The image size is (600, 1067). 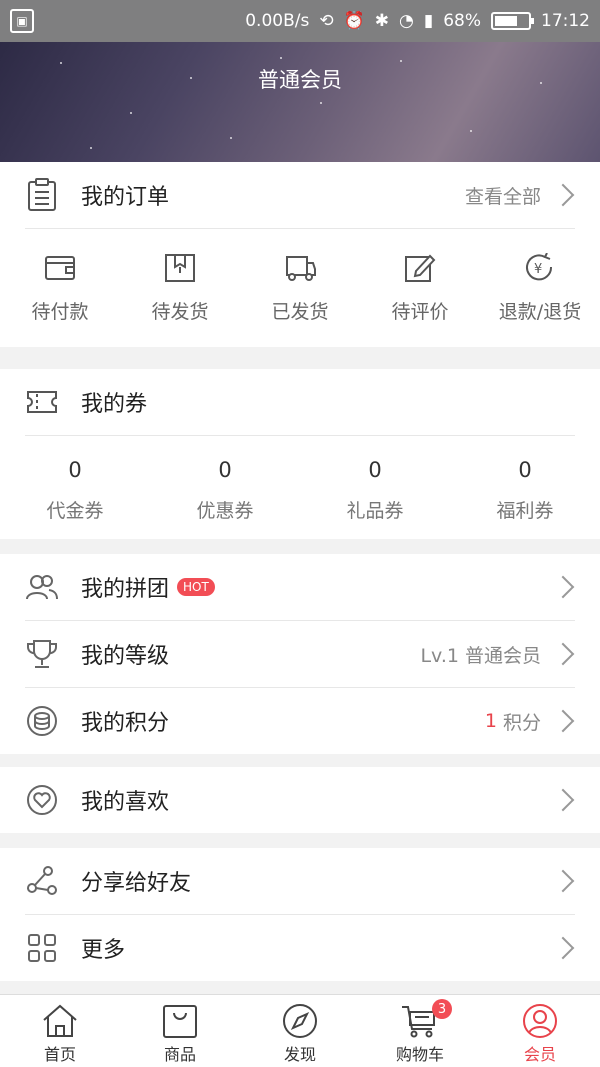 What do you see at coordinates (180, 1021) in the screenshot?
I see `bag-icon` at bounding box center [180, 1021].